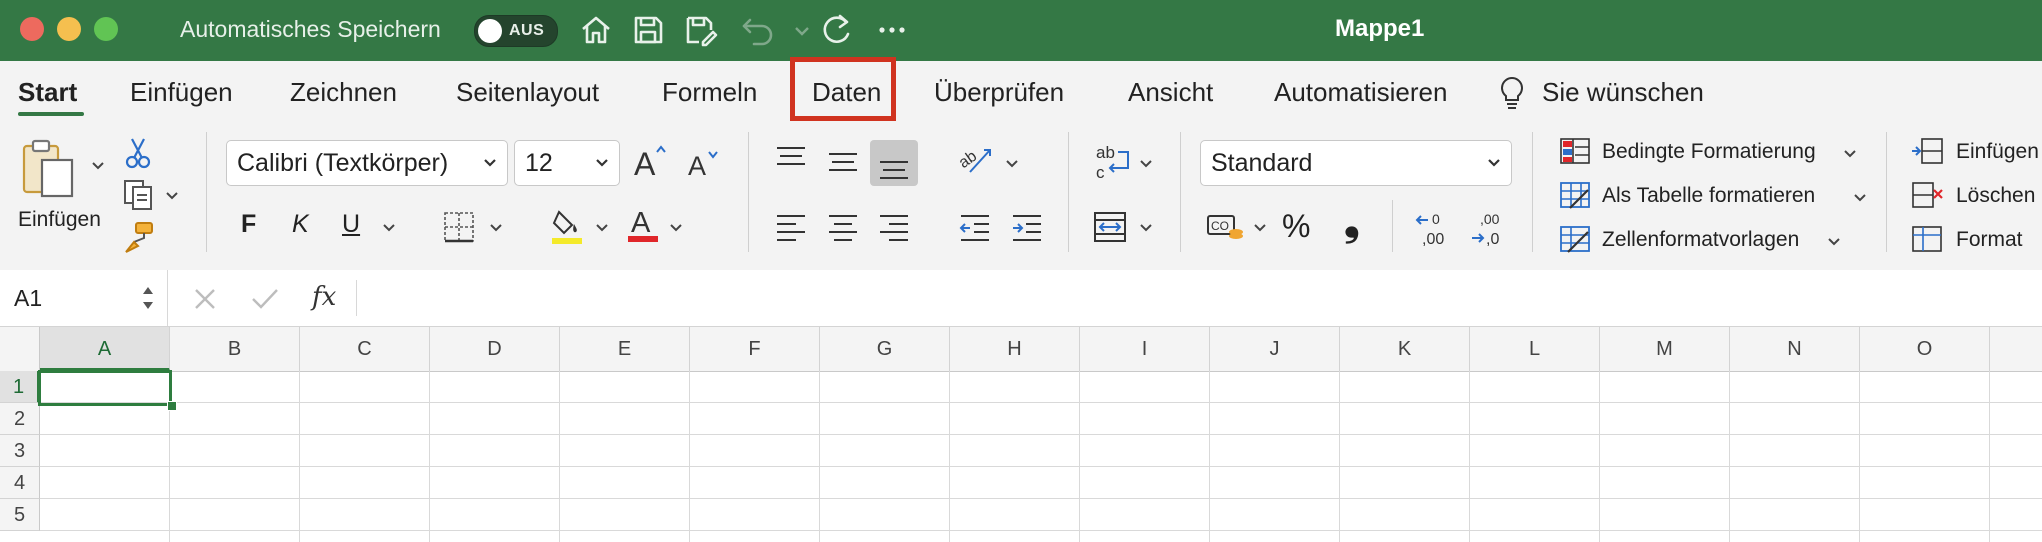 This screenshot has width=2042, height=542. Describe the element at coordinates (20, 451) in the screenshot. I see `row-header-3: 3` at that location.